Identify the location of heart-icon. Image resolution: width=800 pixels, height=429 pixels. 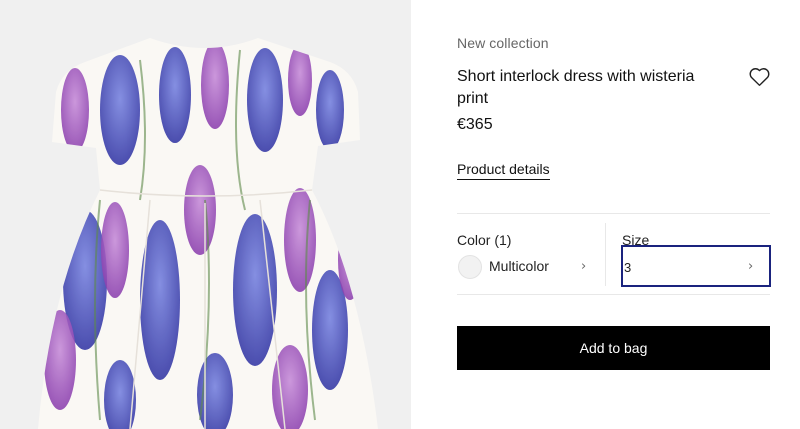
(759, 77).